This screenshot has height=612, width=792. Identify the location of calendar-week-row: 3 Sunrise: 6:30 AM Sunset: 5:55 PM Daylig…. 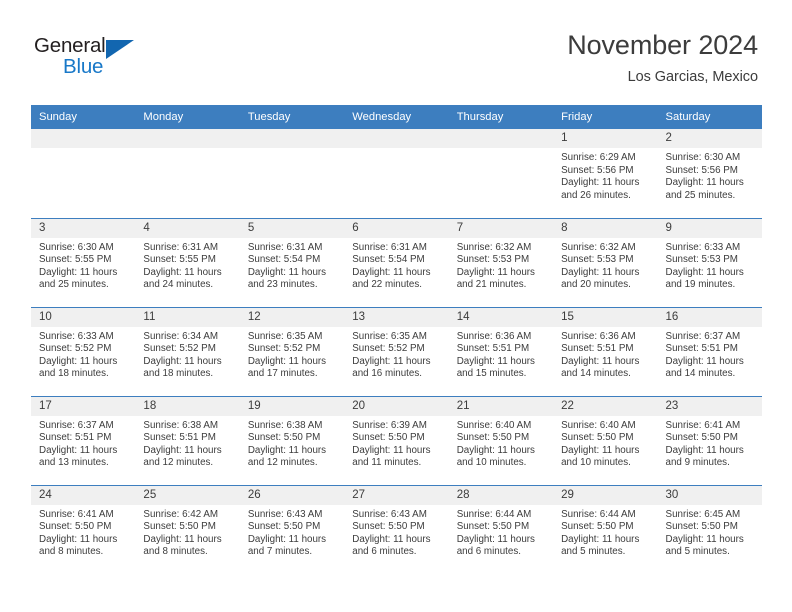
(396, 262).